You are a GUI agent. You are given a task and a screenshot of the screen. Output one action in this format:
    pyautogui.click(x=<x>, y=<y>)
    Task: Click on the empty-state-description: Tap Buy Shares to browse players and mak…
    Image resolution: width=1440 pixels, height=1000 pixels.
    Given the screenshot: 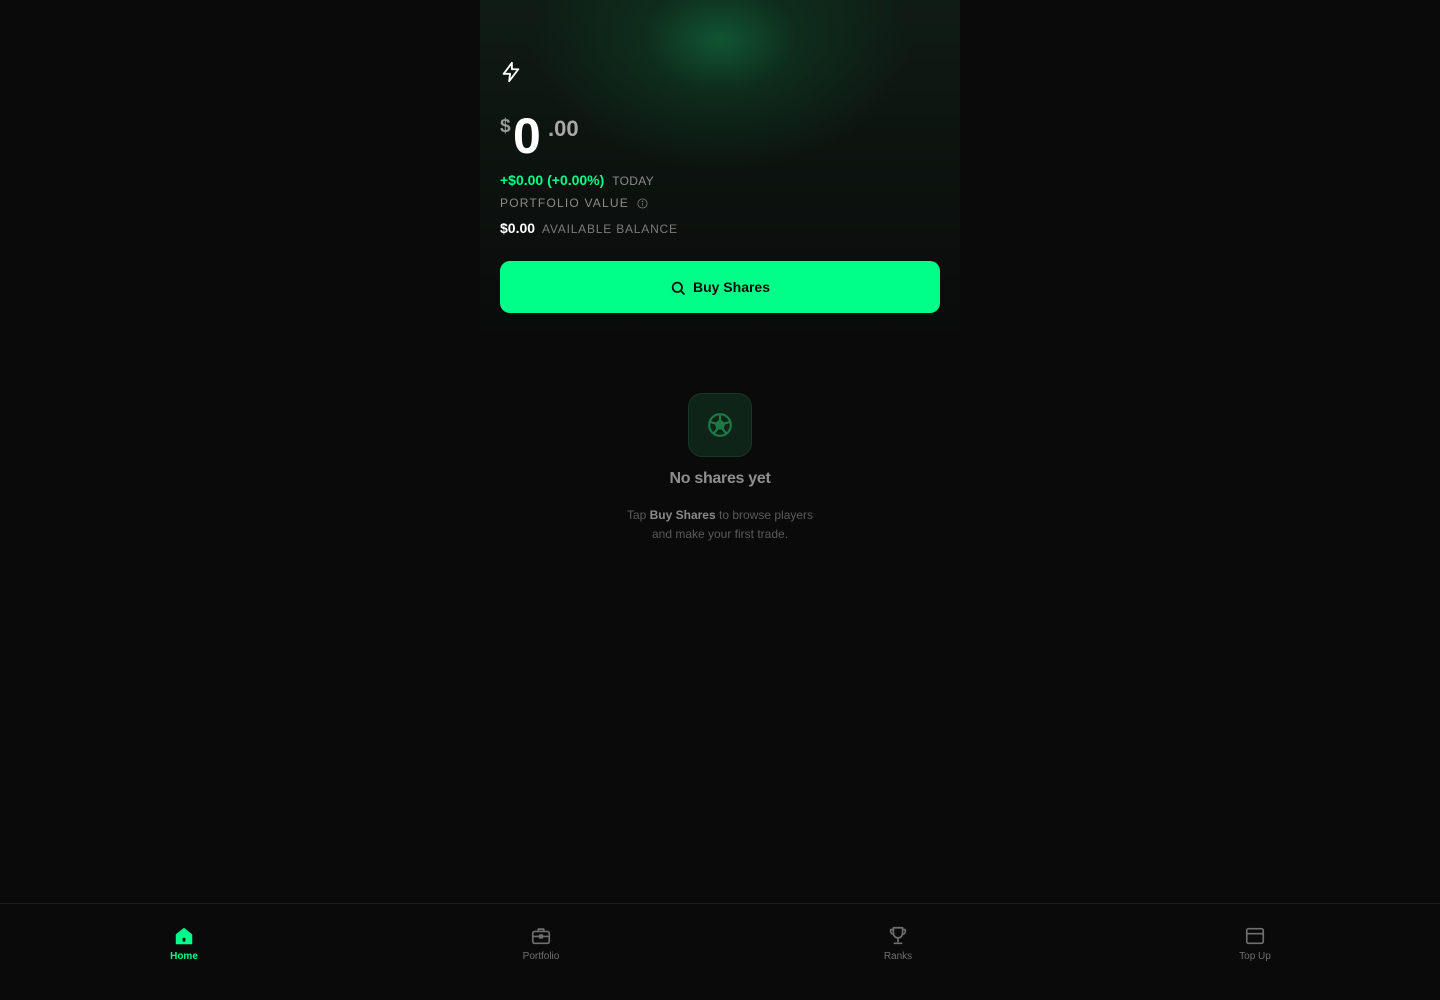 What is the action you would take?
    pyautogui.click(x=720, y=525)
    